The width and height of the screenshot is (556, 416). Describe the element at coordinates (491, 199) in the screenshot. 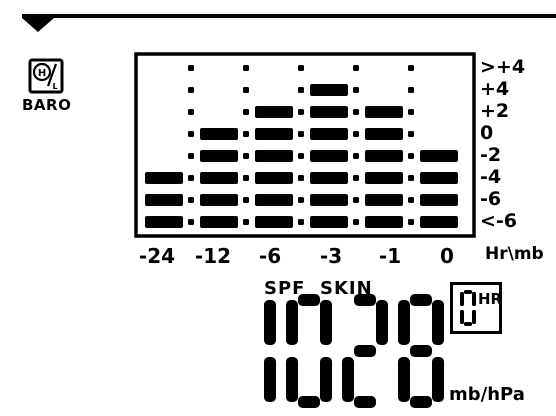

I see `y-level-label: -6` at that location.